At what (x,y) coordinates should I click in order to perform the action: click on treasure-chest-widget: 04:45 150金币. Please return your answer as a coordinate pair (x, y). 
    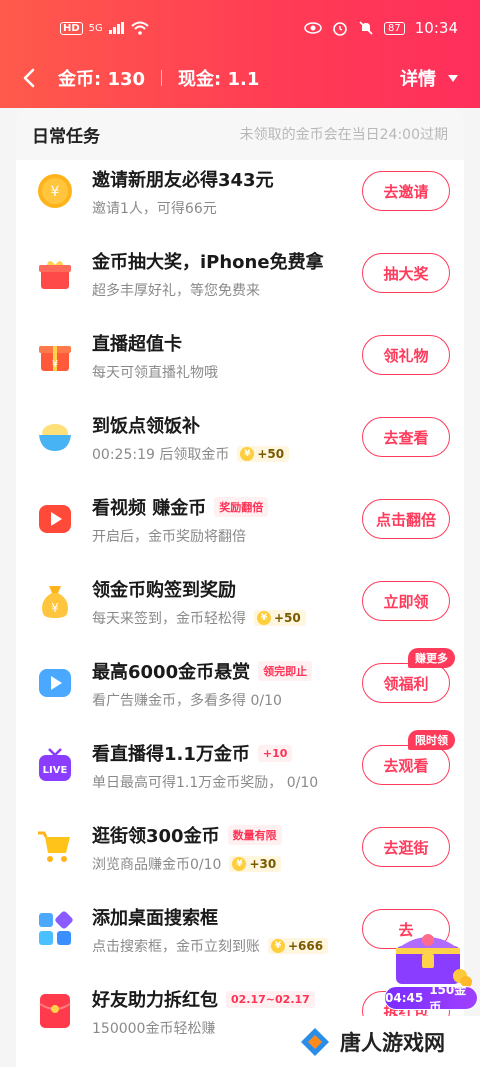
    Looking at the image, I should click on (430, 967).